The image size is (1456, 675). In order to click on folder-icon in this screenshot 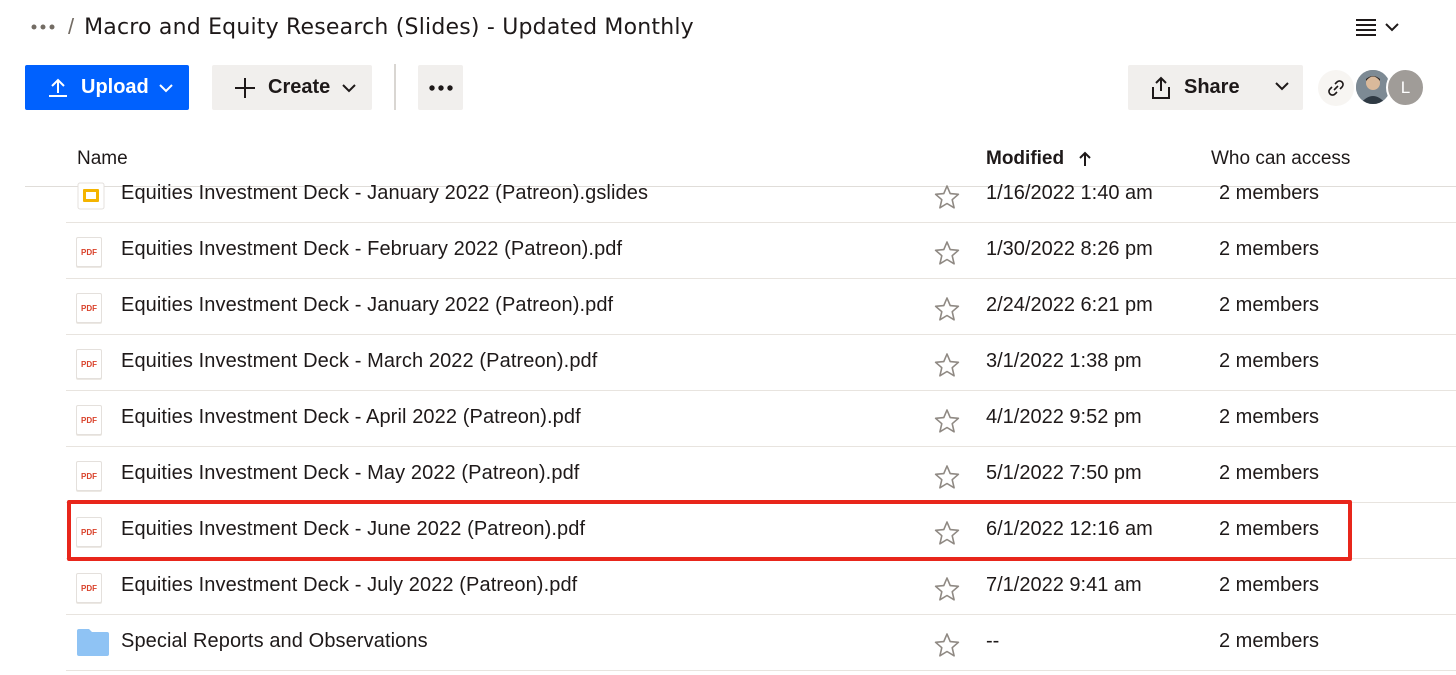, I will do `click(92, 642)`.